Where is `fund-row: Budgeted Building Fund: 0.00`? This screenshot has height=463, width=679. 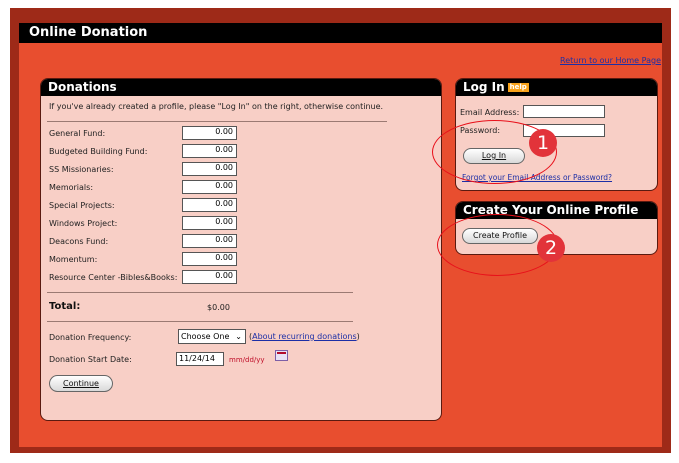 fund-row: Budgeted Building Fund: 0.00 is located at coordinates (164, 152).